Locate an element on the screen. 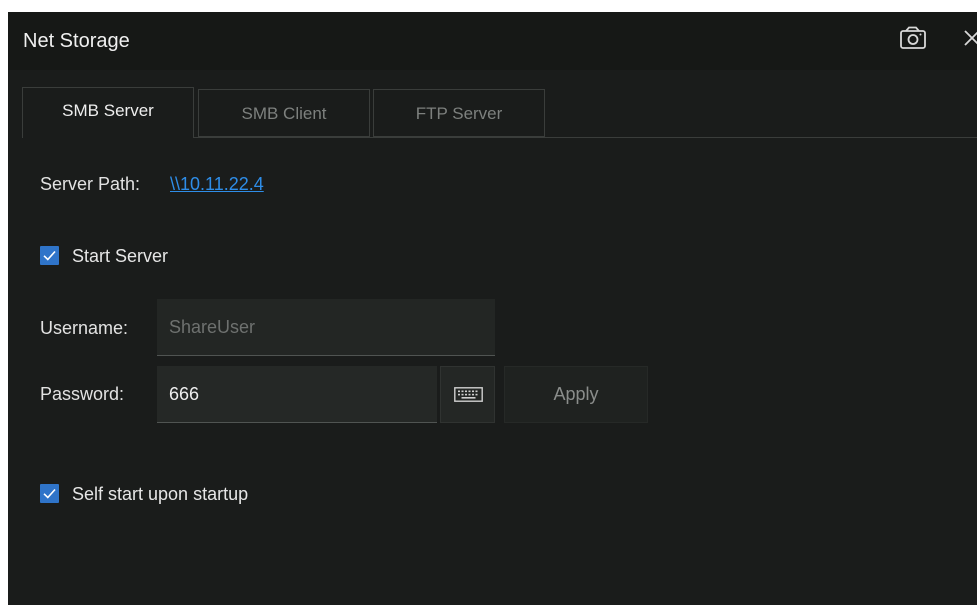 The image size is (977, 605). tab-smb-server: SMB Server is located at coordinates (108, 112).